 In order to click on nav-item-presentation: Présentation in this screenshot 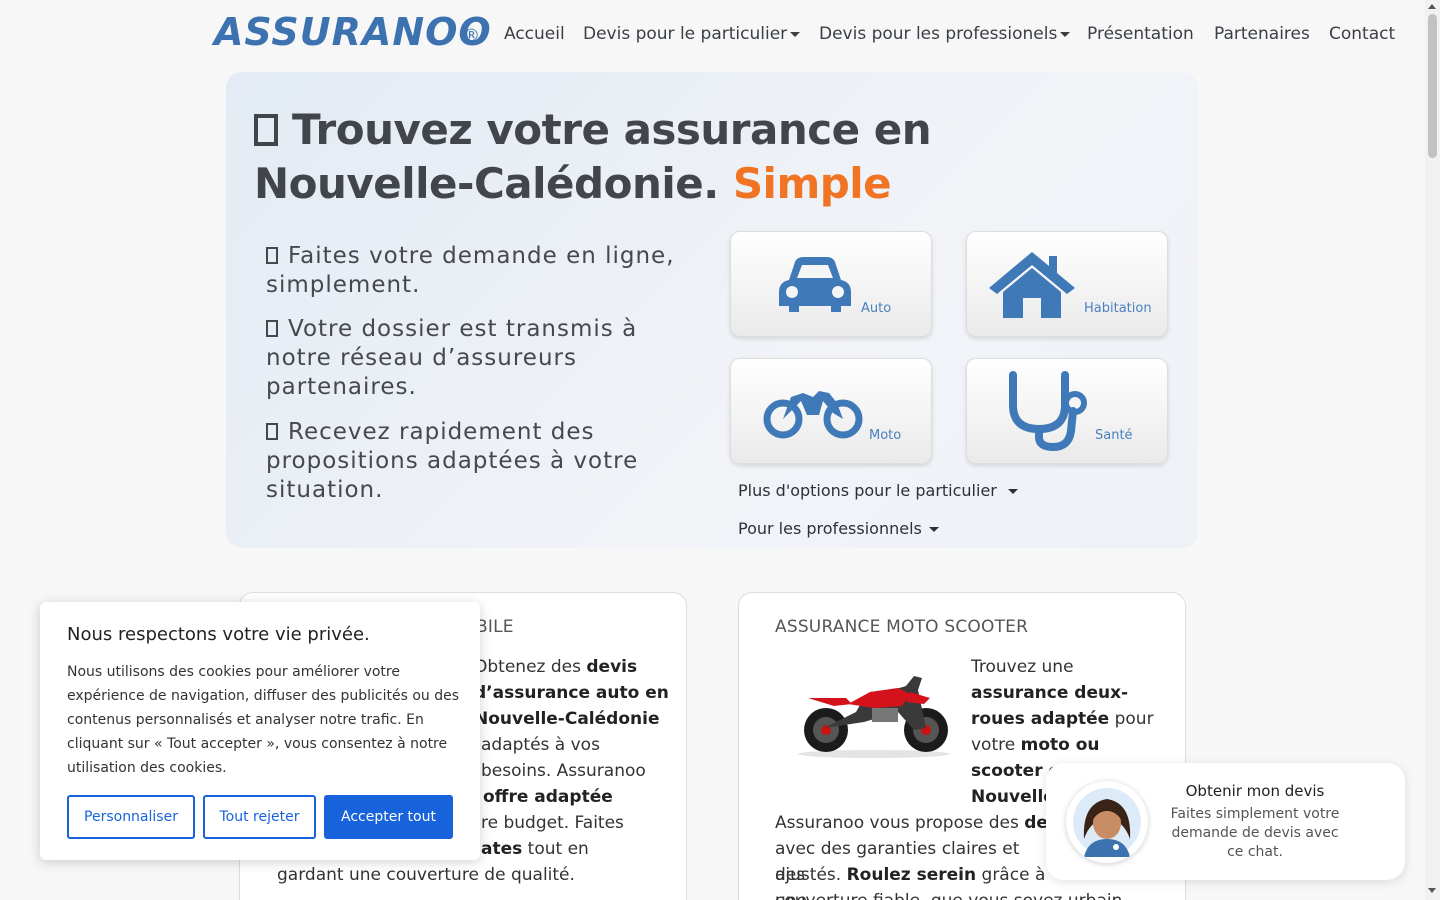, I will do `click(1140, 34)`.